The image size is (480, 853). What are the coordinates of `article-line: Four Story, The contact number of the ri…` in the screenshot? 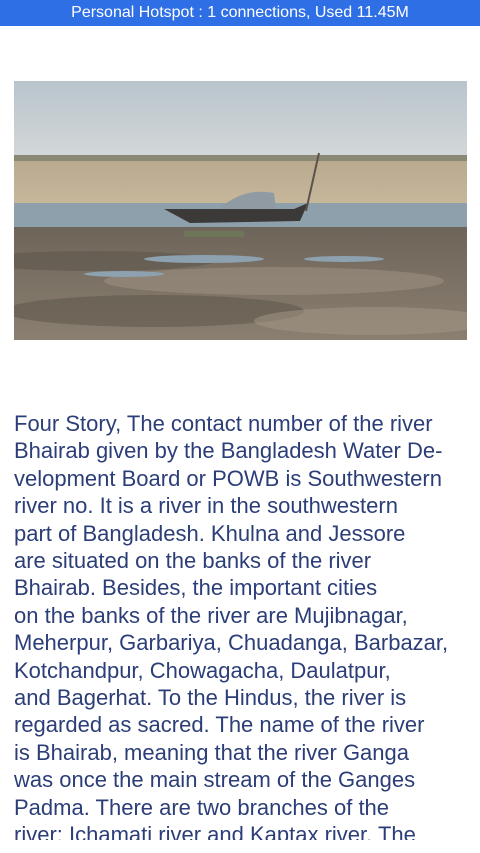 It's located at (223, 423).